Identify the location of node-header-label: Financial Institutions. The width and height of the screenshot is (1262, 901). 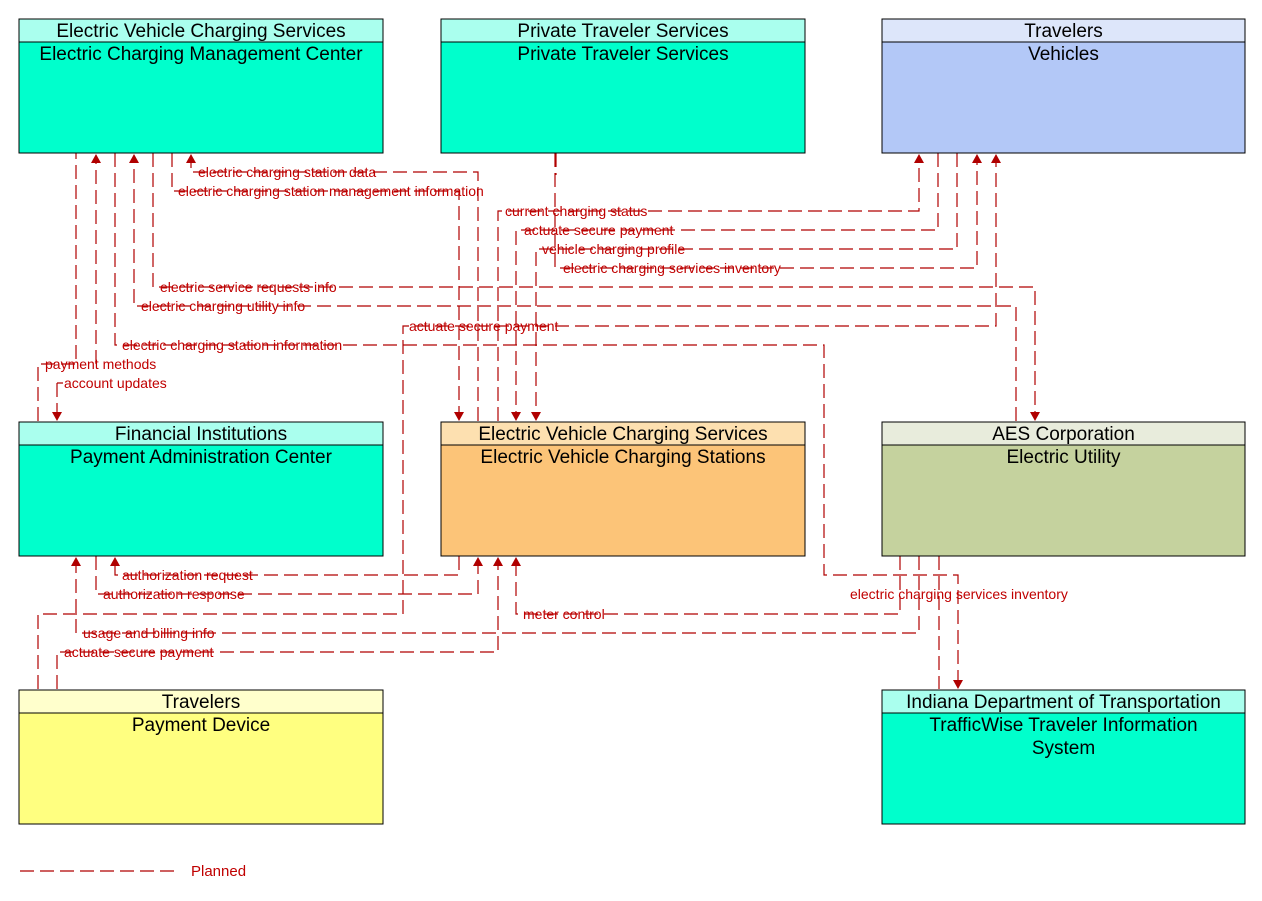
(201, 434).